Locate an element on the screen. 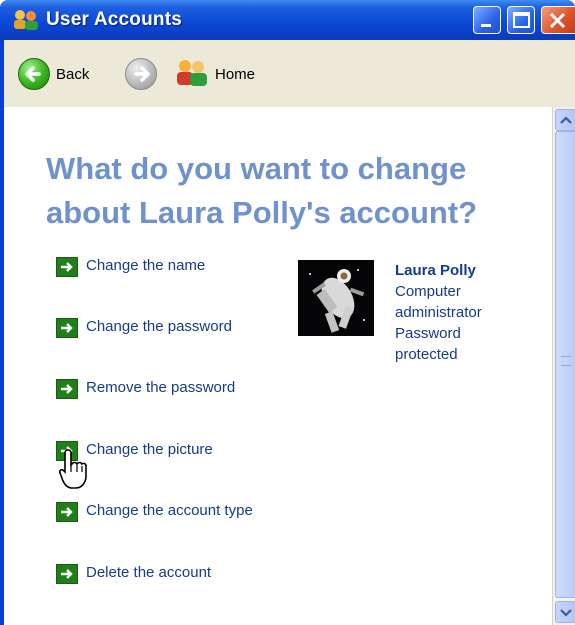 This screenshot has width=575, height=625. back-arrow-icon is located at coordinates (34, 74).